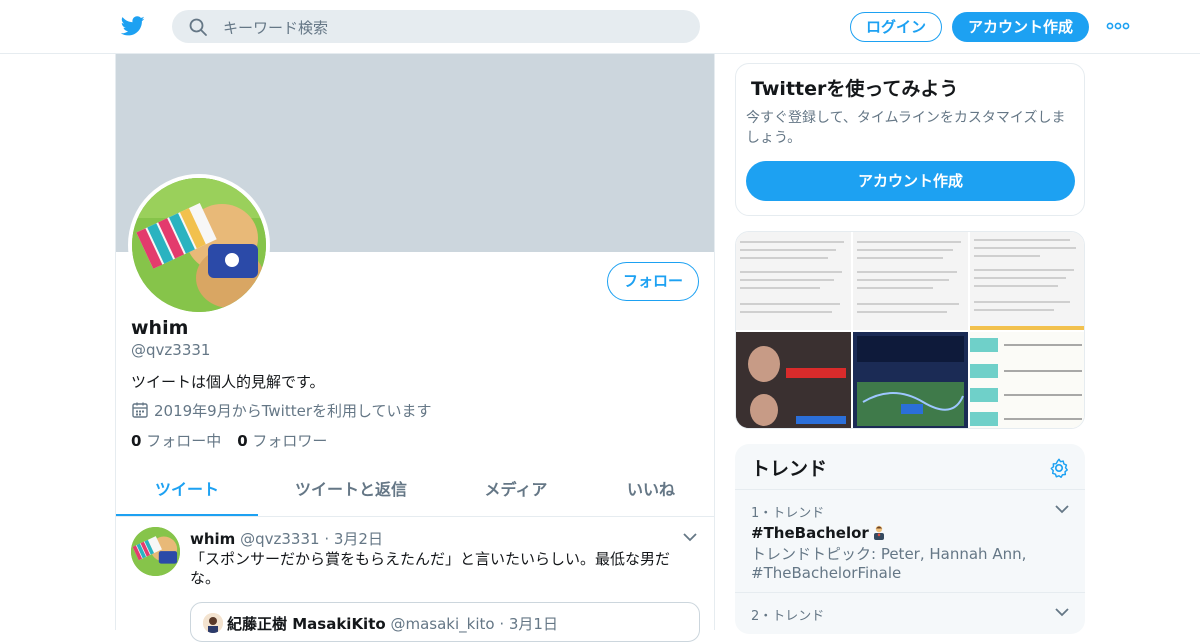 This screenshot has width=1200, height=642. I want to click on login-button: ログイン, so click(896, 27).